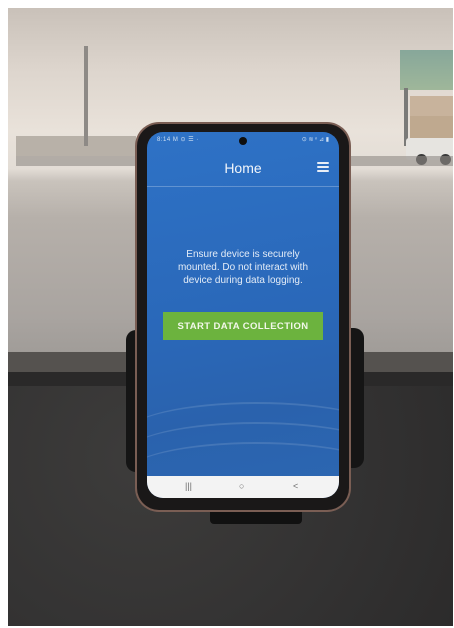 The height and width of the screenshot is (628, 454). What do you see at coordinates (178, 140) in the screenshot?
I see `status-bar-left: 8:14 M ⊙ ☰ ·` at bounding box center [178, 140].